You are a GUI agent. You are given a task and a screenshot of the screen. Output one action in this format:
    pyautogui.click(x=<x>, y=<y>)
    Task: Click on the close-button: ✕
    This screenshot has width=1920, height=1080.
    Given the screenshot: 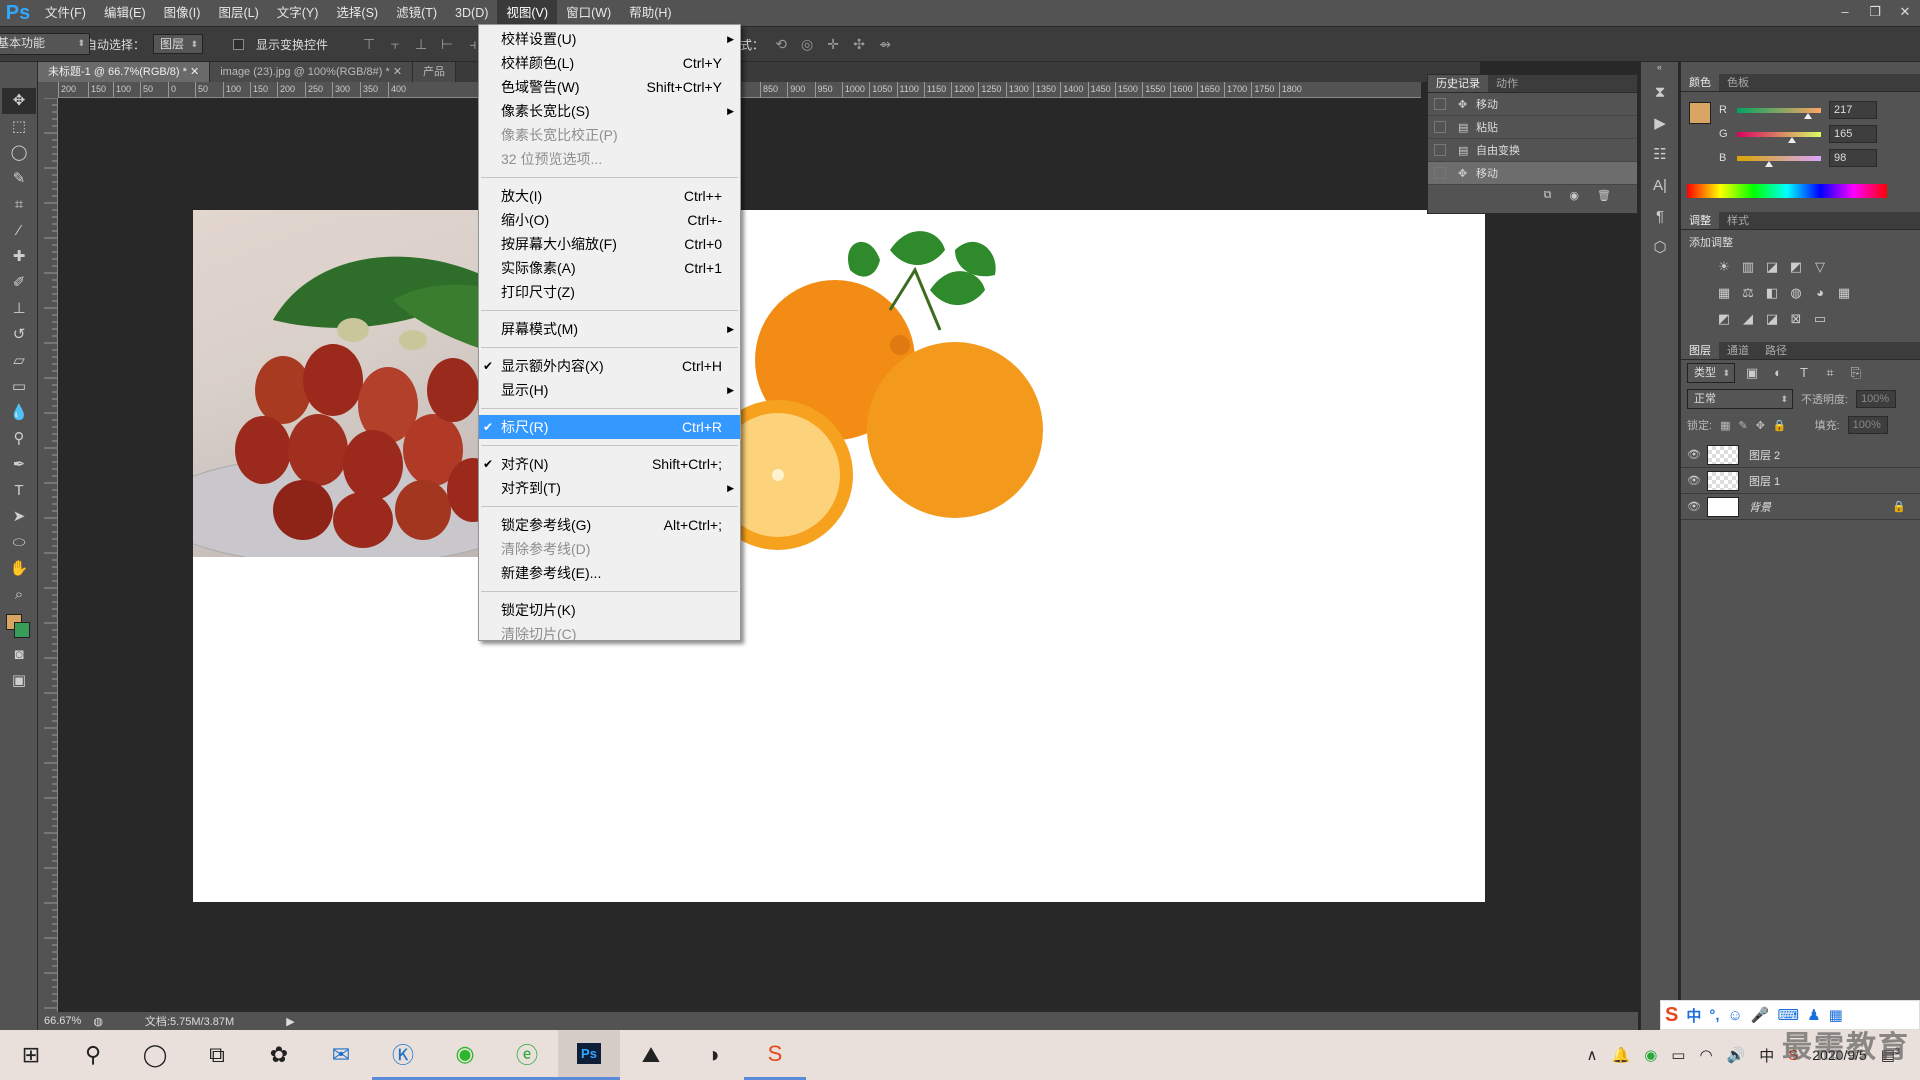 What is the action you would take?
    pyautogui.click(x=1905, y=12)
    